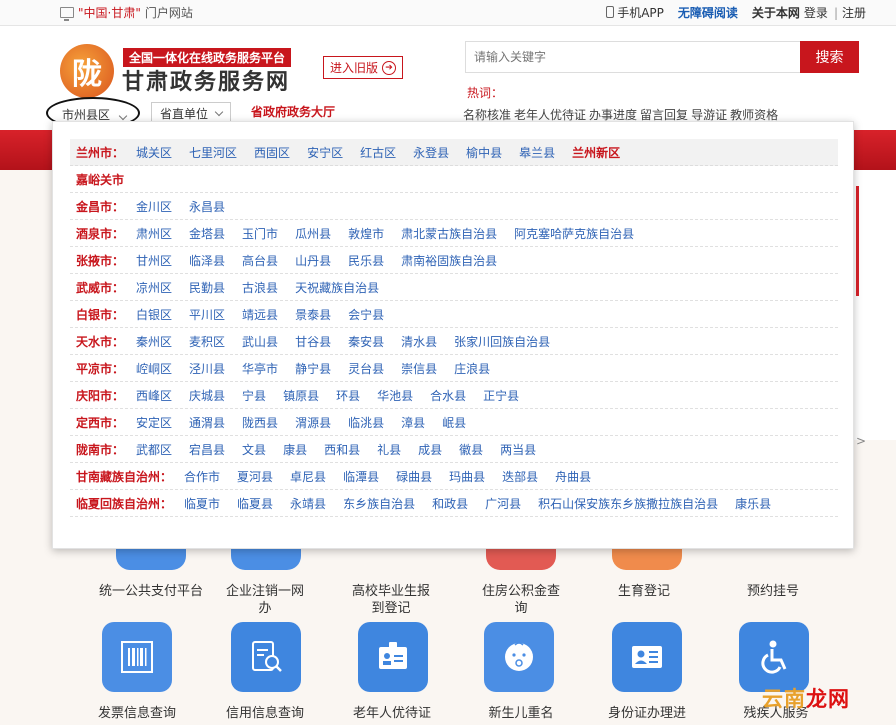  I want to click on county-link: 皋兰县, so click(537, 152).